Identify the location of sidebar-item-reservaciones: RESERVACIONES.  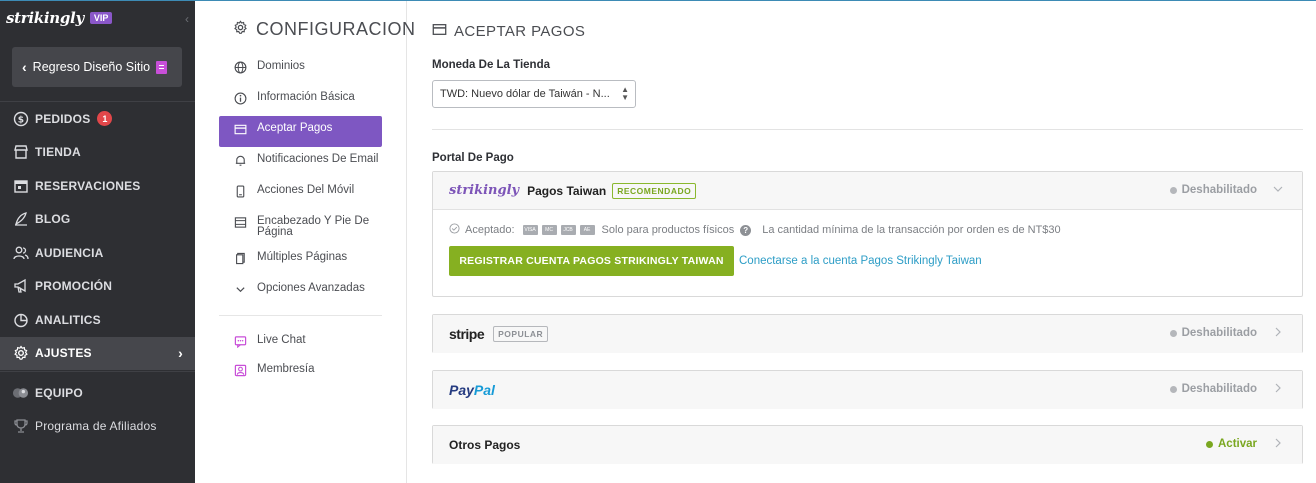
(97, 186).